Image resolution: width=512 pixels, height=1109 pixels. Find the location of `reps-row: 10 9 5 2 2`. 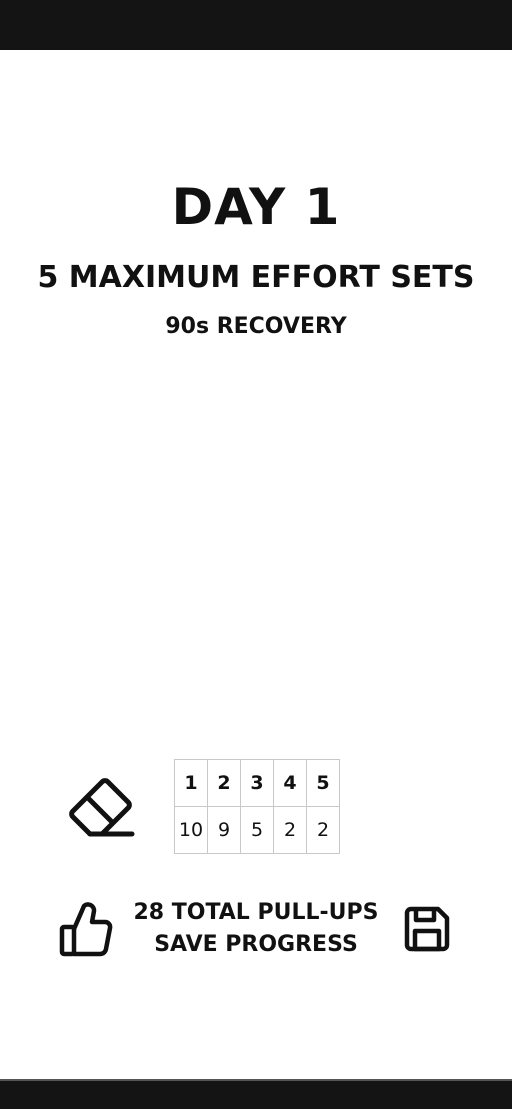

reps-row: 10 9 5 2 2 is located at coordinates (257, 830).